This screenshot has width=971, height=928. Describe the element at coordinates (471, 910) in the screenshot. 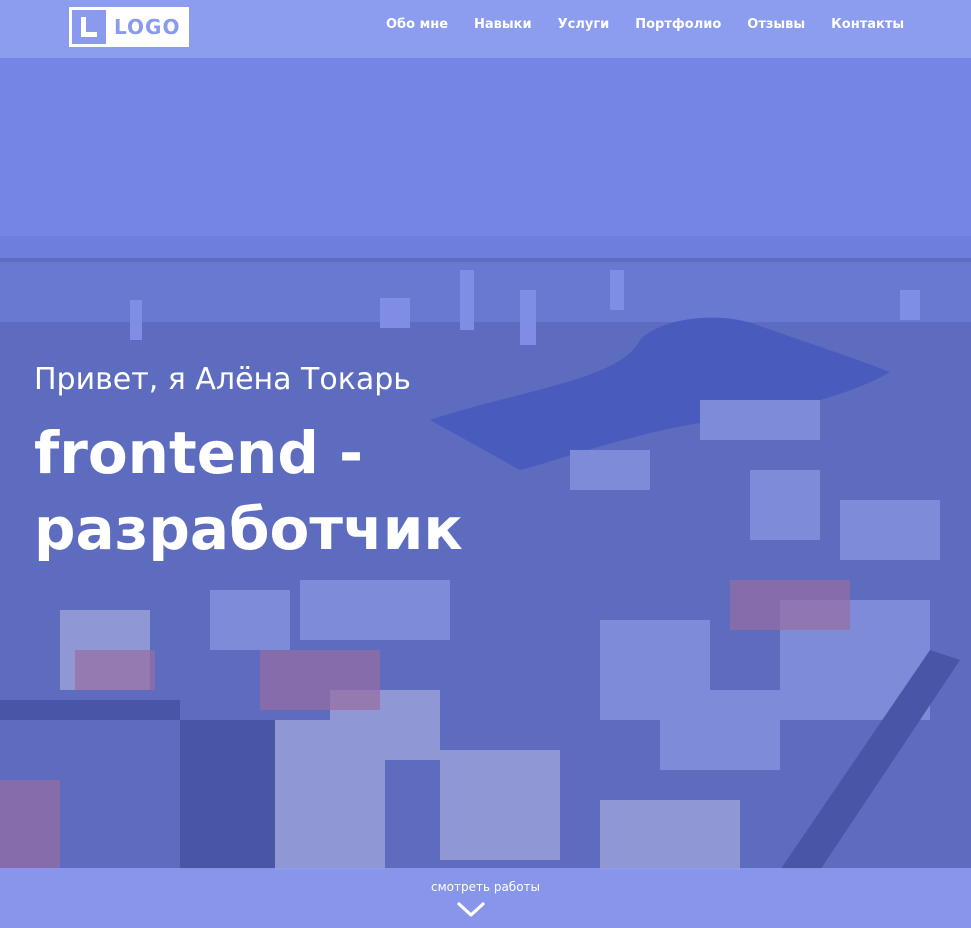

I see `chevron-down-icon` at that location.